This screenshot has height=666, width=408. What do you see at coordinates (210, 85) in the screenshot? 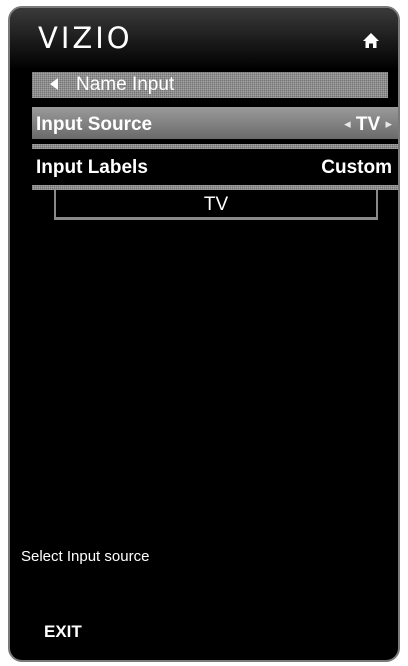
I see `back-nav-row: Name Input` at bounding box center [210, 85].